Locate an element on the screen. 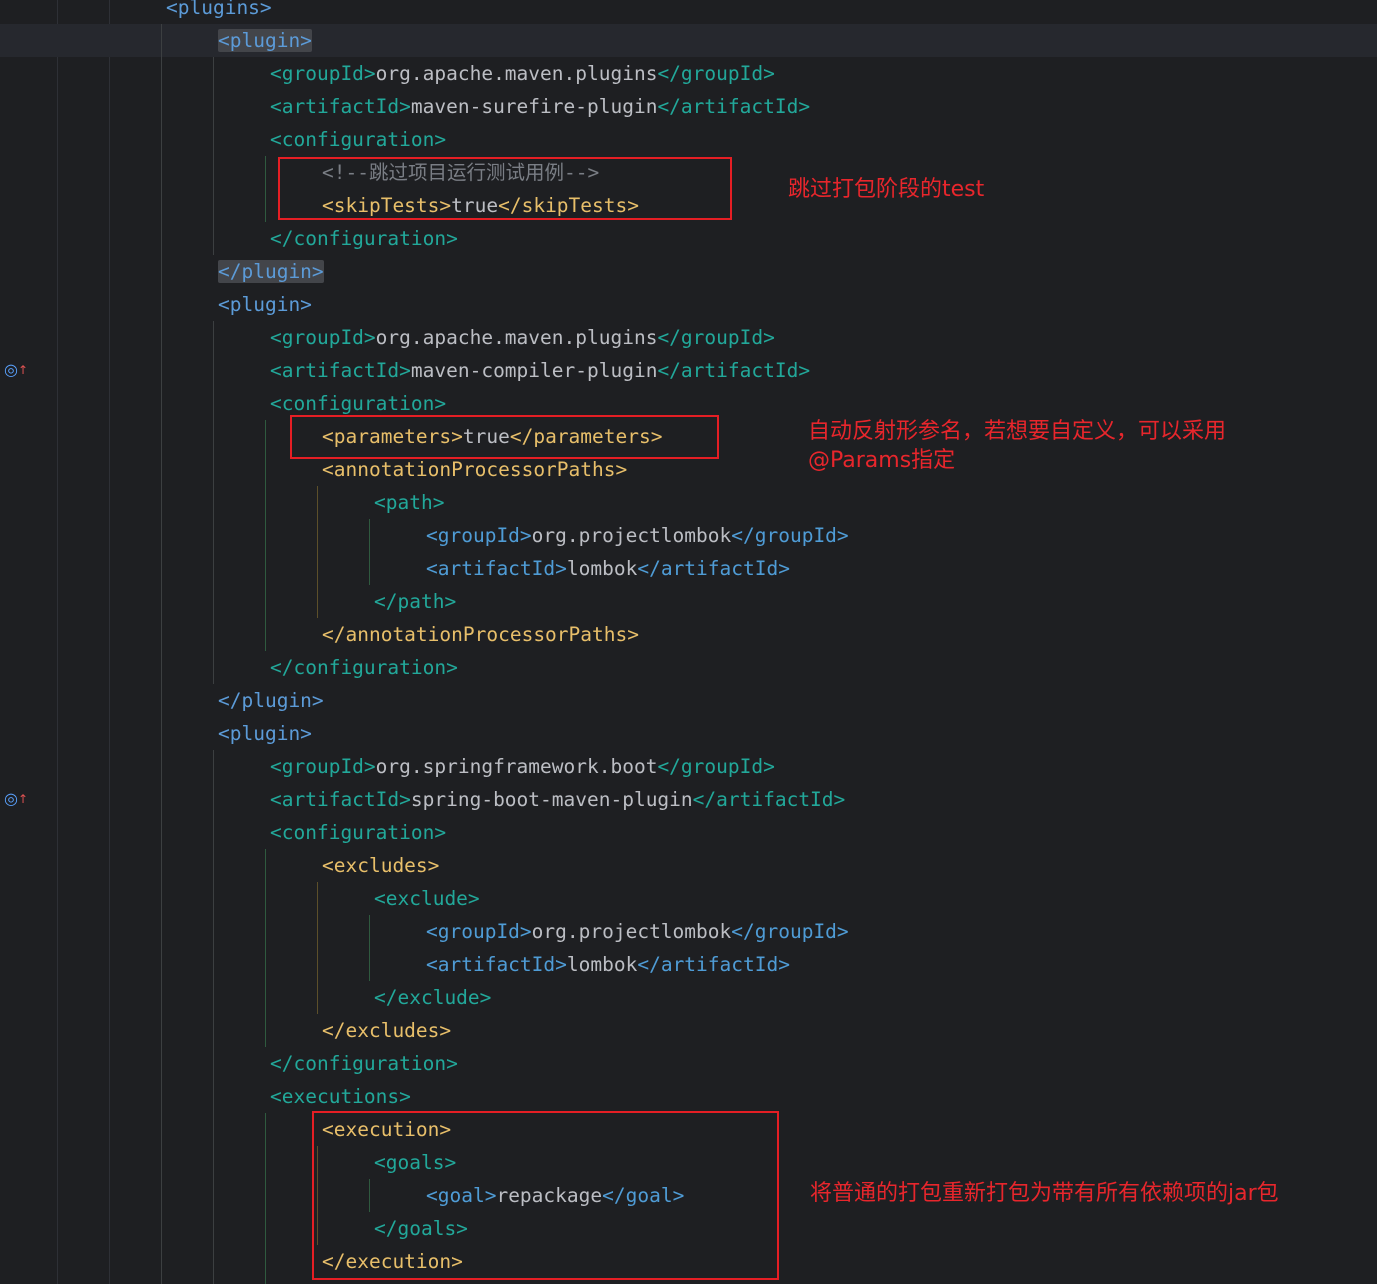 The width and height of the screenshot is (1377, 1284). current-line-highlight is located at coordinates (688, 40).